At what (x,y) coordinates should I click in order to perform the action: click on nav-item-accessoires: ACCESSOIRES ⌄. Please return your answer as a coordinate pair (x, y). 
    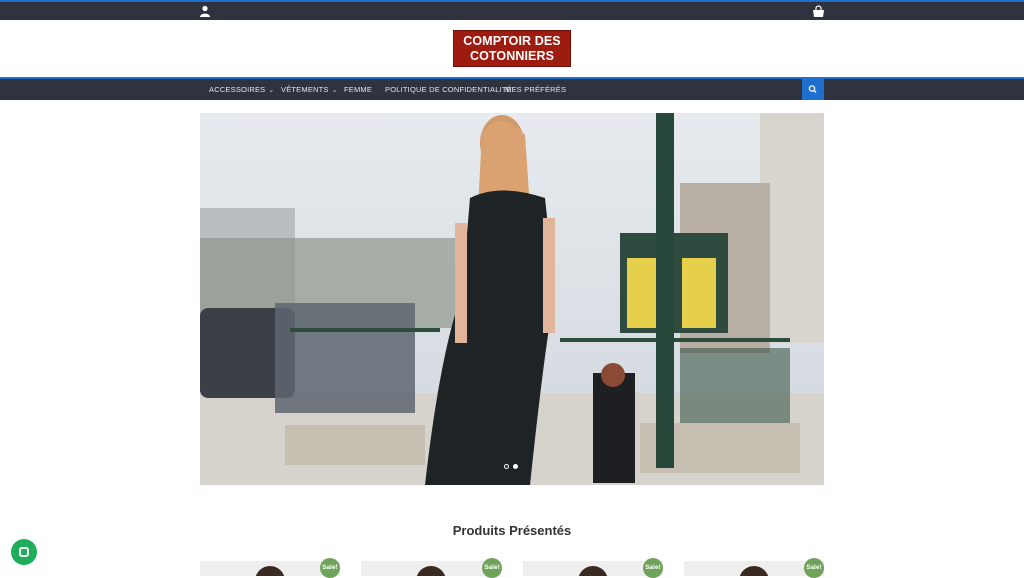
    Looking at the image, I should click on (241, 89).